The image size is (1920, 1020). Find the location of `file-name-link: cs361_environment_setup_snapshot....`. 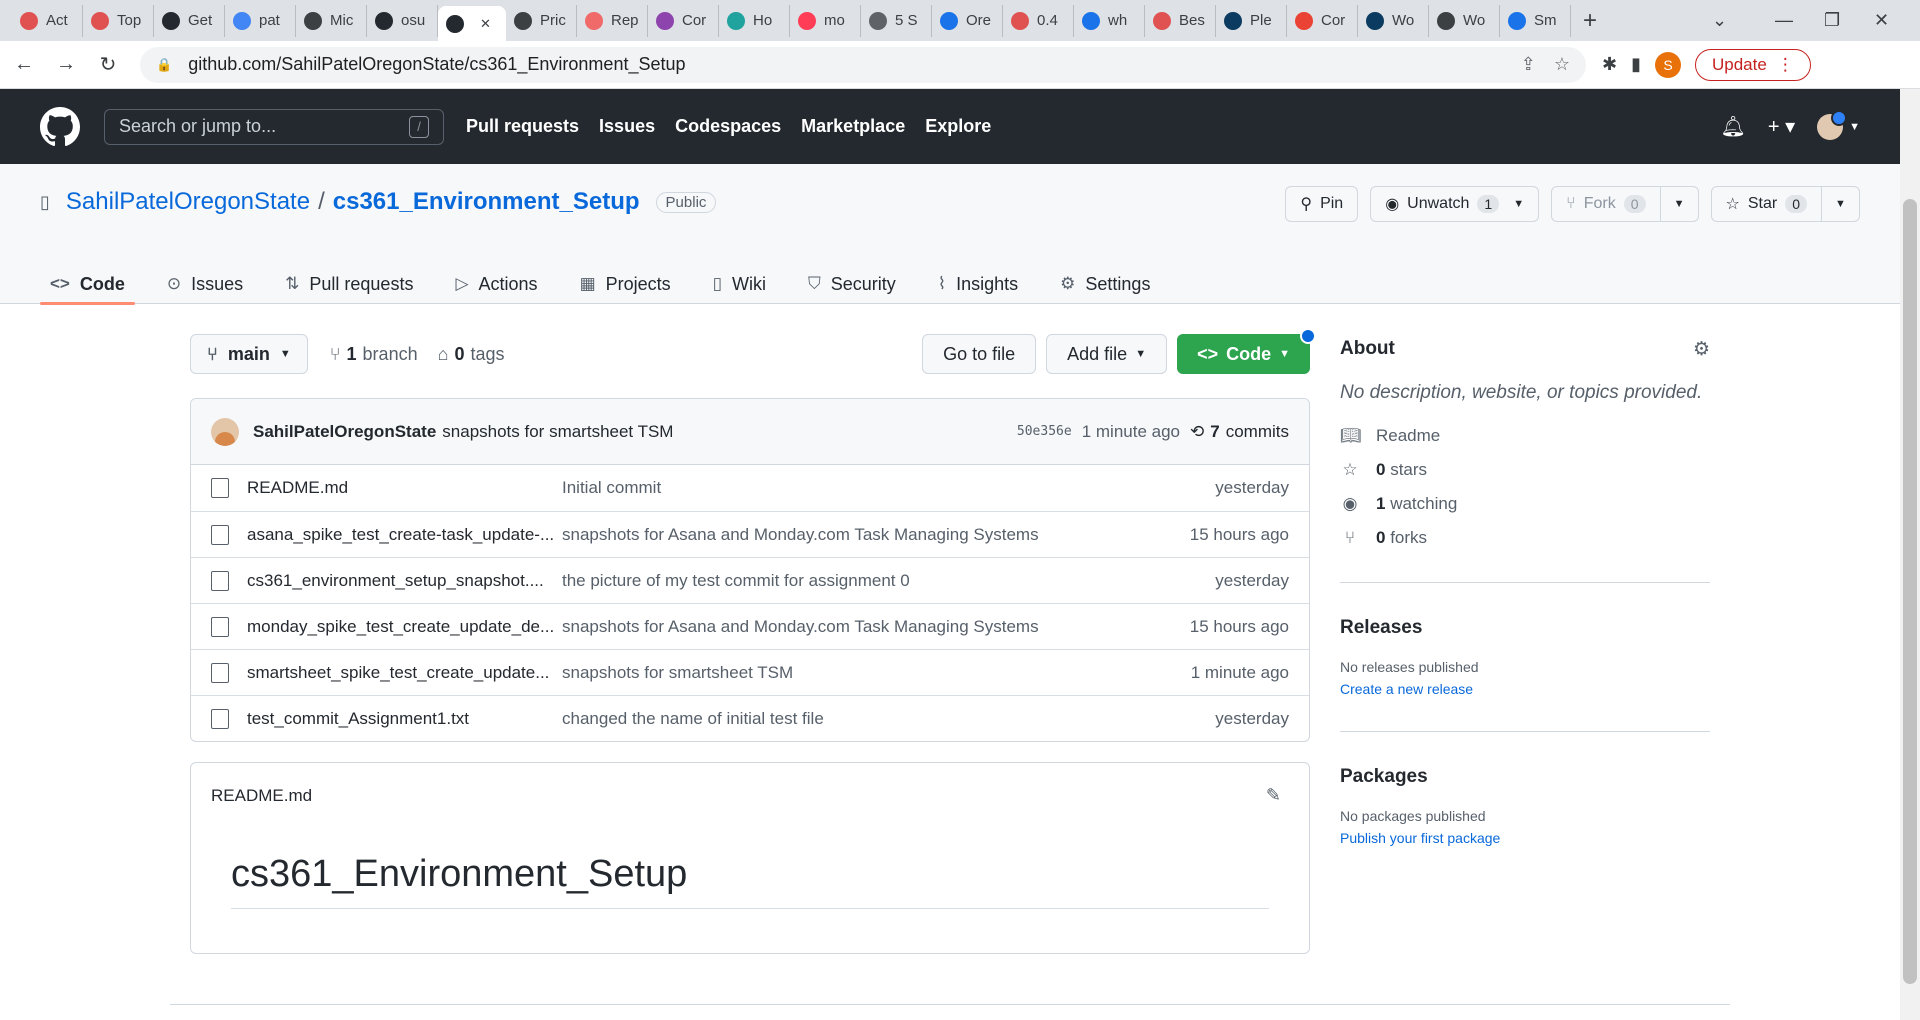

file-name-link: cs361_environment_setup_snapshot.... is located at coordinates (404, 581).